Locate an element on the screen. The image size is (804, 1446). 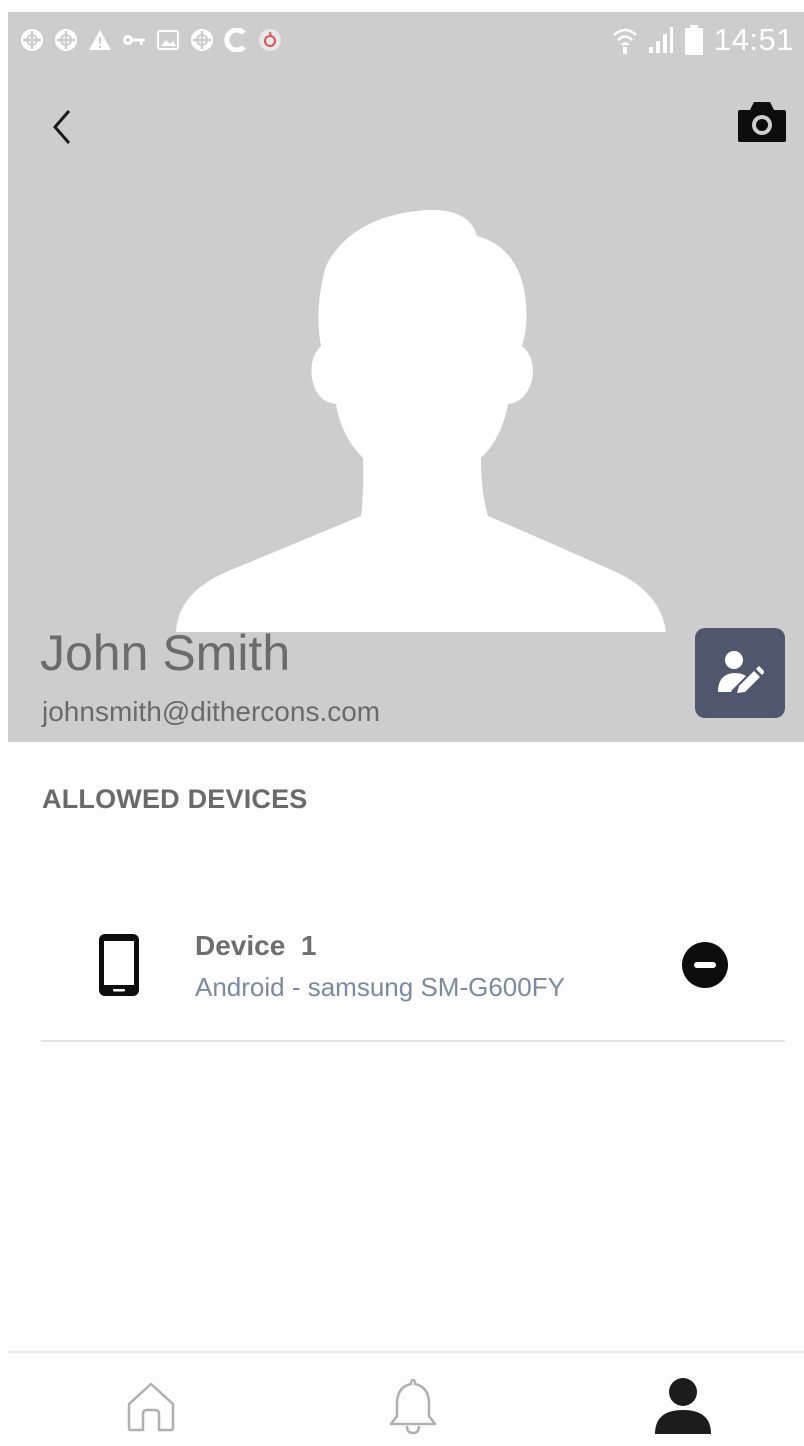
bottom-navigation is located at coordinates (406, 1398).